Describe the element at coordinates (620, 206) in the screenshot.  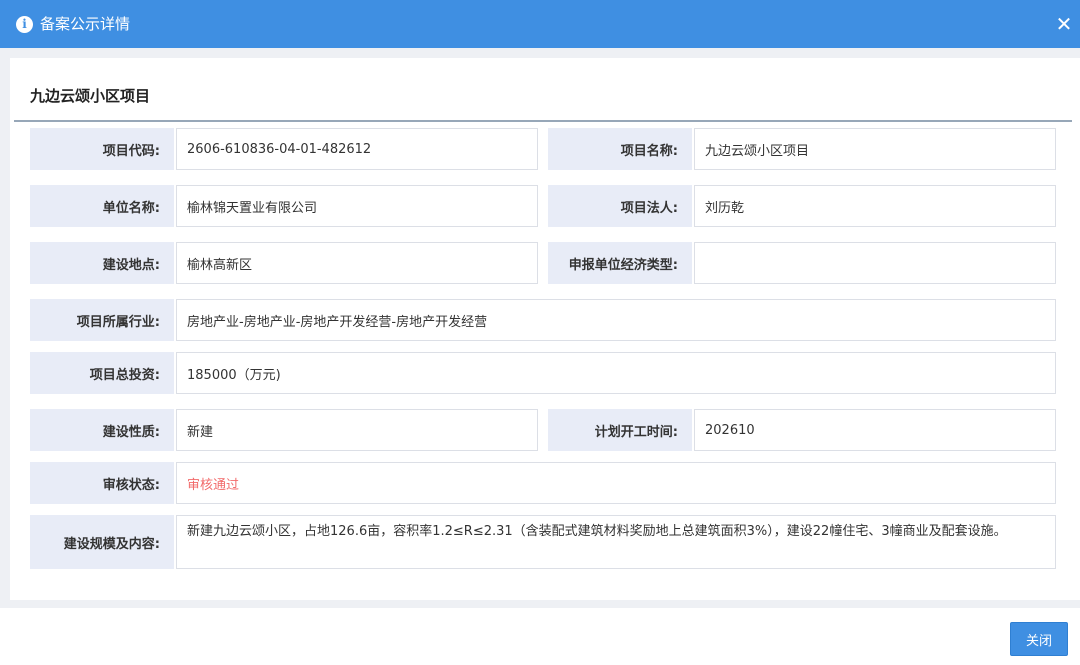
I see `label-legal-person: 项目法人:` at that location.